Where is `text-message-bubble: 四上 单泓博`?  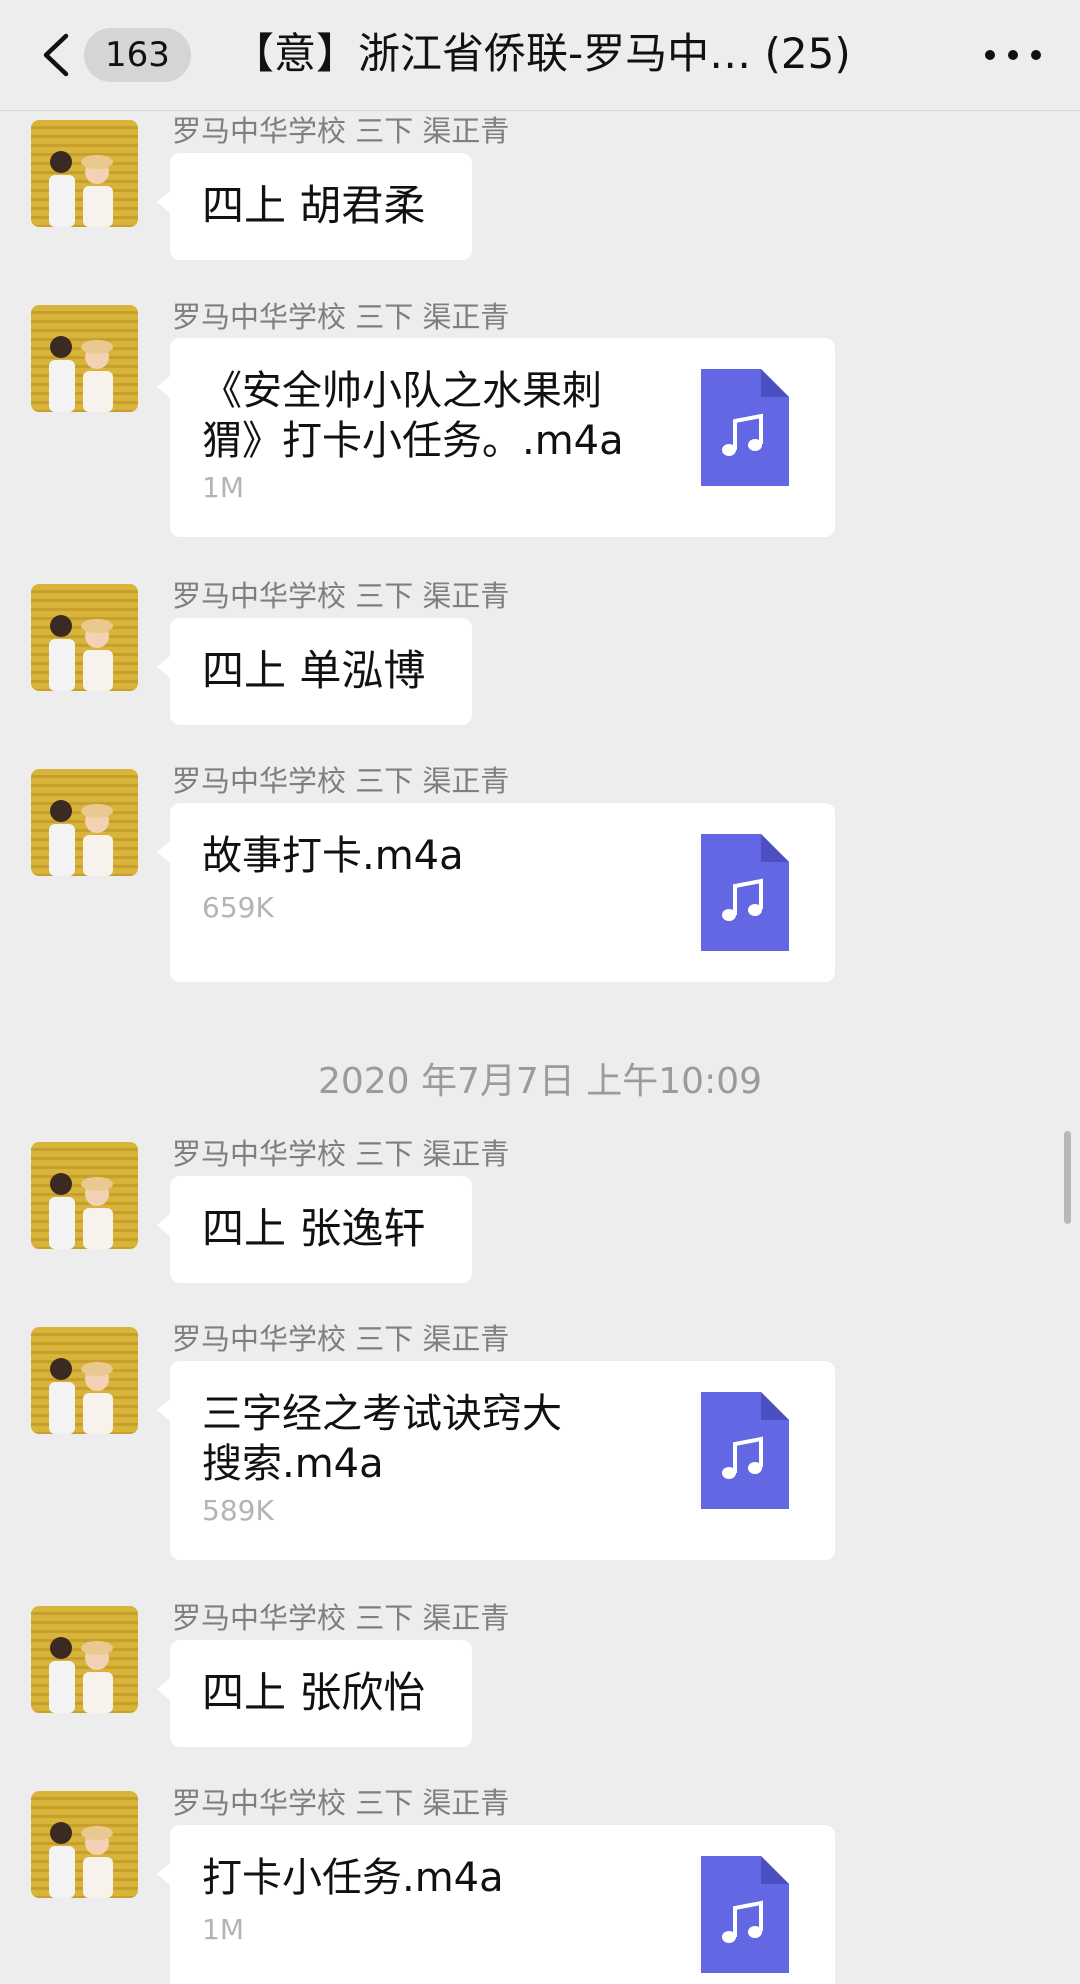 text-message-bubble: 四上 单泓博 is located at coordinates (314, 671).